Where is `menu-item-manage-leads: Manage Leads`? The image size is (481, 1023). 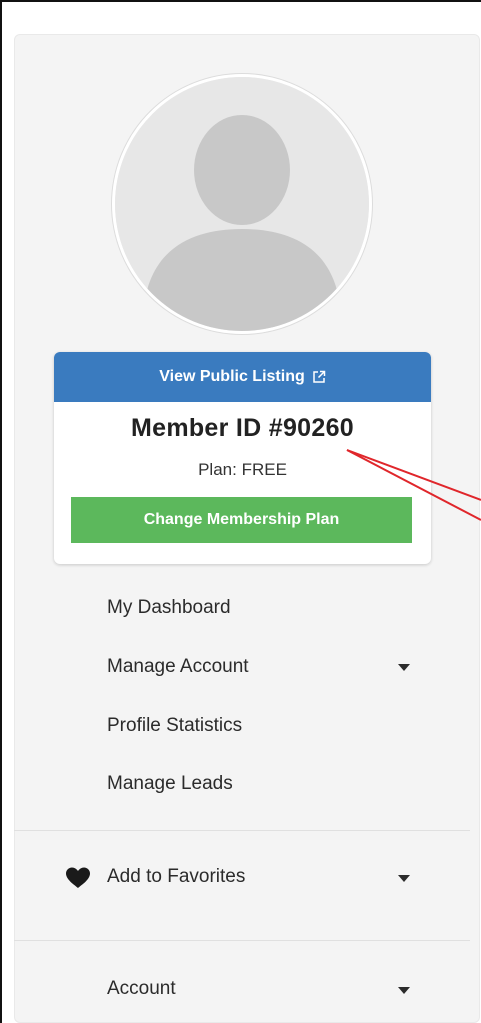
menu-item-manage-leads: Manage Leads is located at coordinates (170, 784).